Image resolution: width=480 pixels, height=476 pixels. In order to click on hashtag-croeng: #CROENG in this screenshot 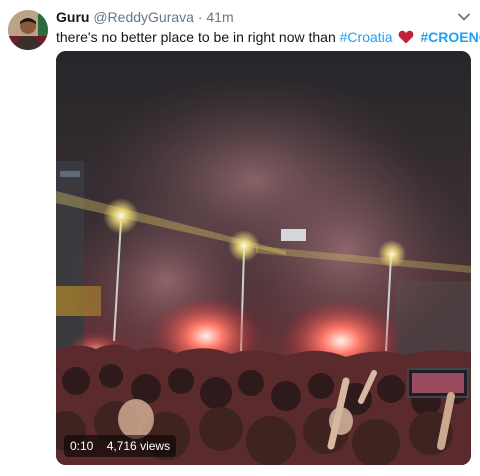, I will do `click(450, 37)`.